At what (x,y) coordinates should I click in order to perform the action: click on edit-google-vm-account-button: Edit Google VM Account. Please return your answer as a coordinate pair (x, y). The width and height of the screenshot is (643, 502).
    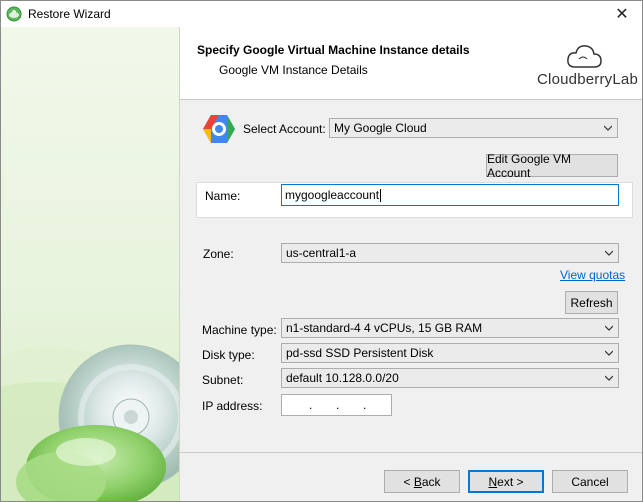
    Looking at the image, I should click on (552, 166).